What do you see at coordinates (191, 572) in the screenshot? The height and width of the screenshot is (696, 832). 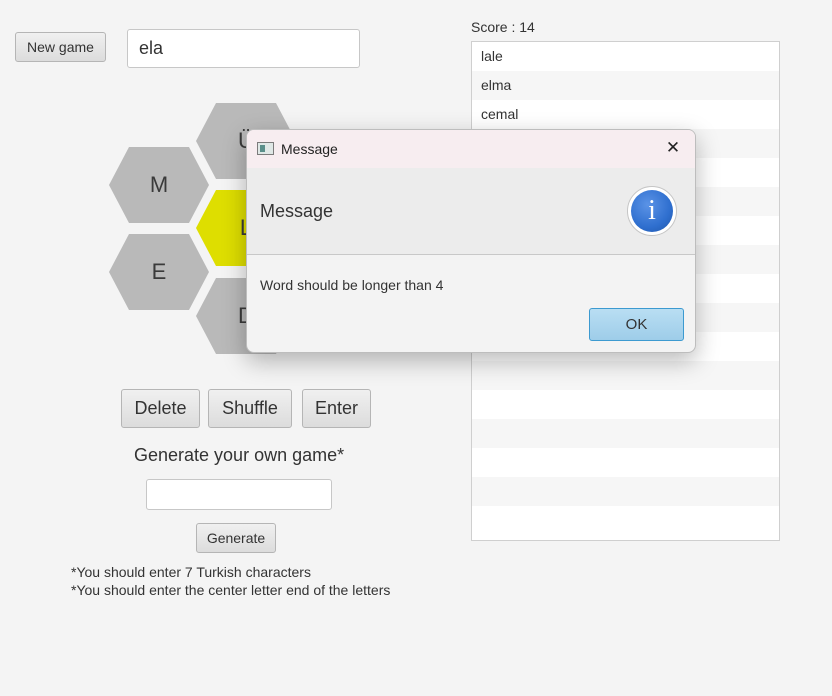 I see `generate-note-1: *You should enter 7 Turkish characters` at bounding box center [191, 572].